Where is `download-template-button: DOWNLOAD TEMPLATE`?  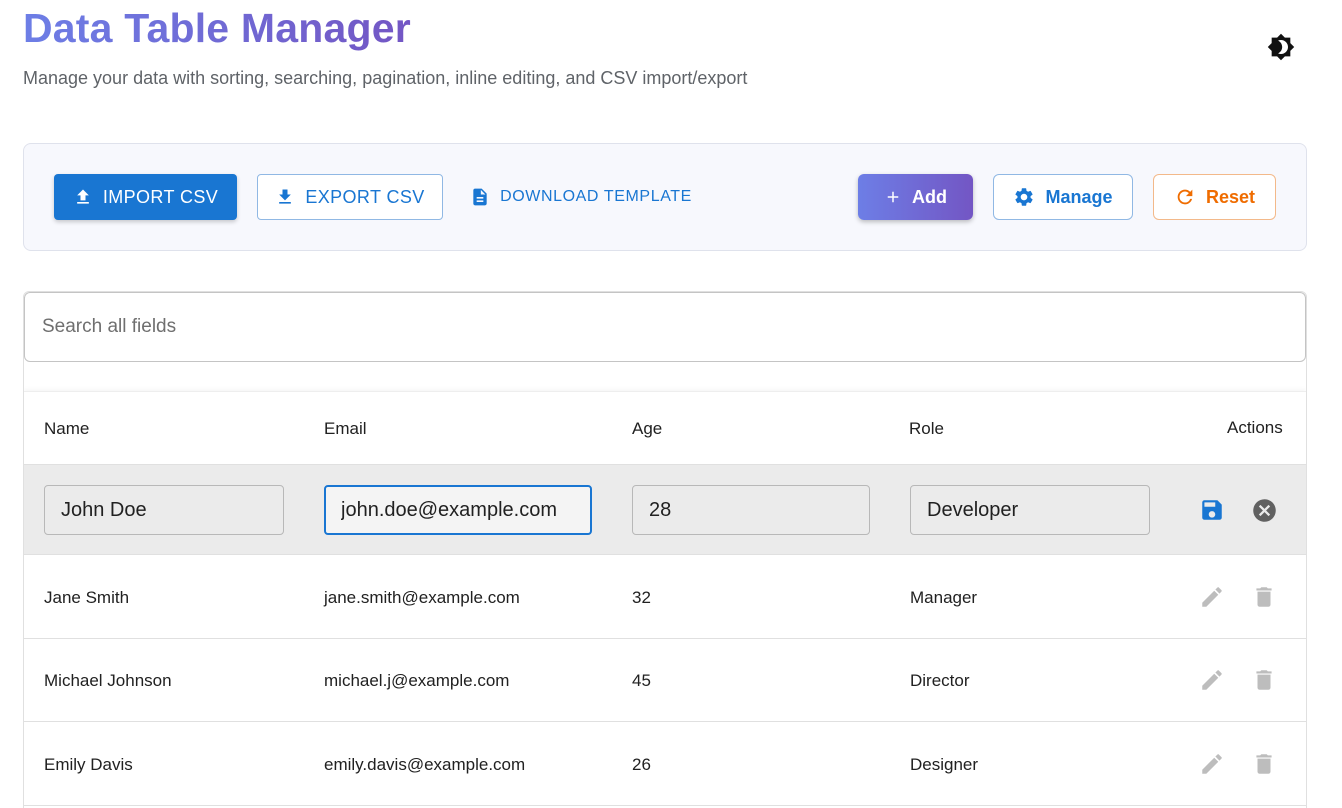
download-template-button: DOWNLOAD TEMPLATE is located at coordinates (581, 197).